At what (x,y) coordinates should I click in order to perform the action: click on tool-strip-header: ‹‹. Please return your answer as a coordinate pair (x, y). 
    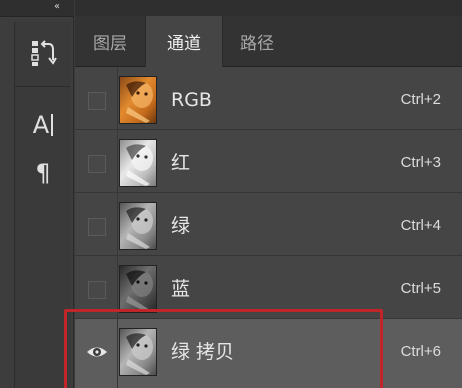
    Looking at the image, I should click on (37, 8).